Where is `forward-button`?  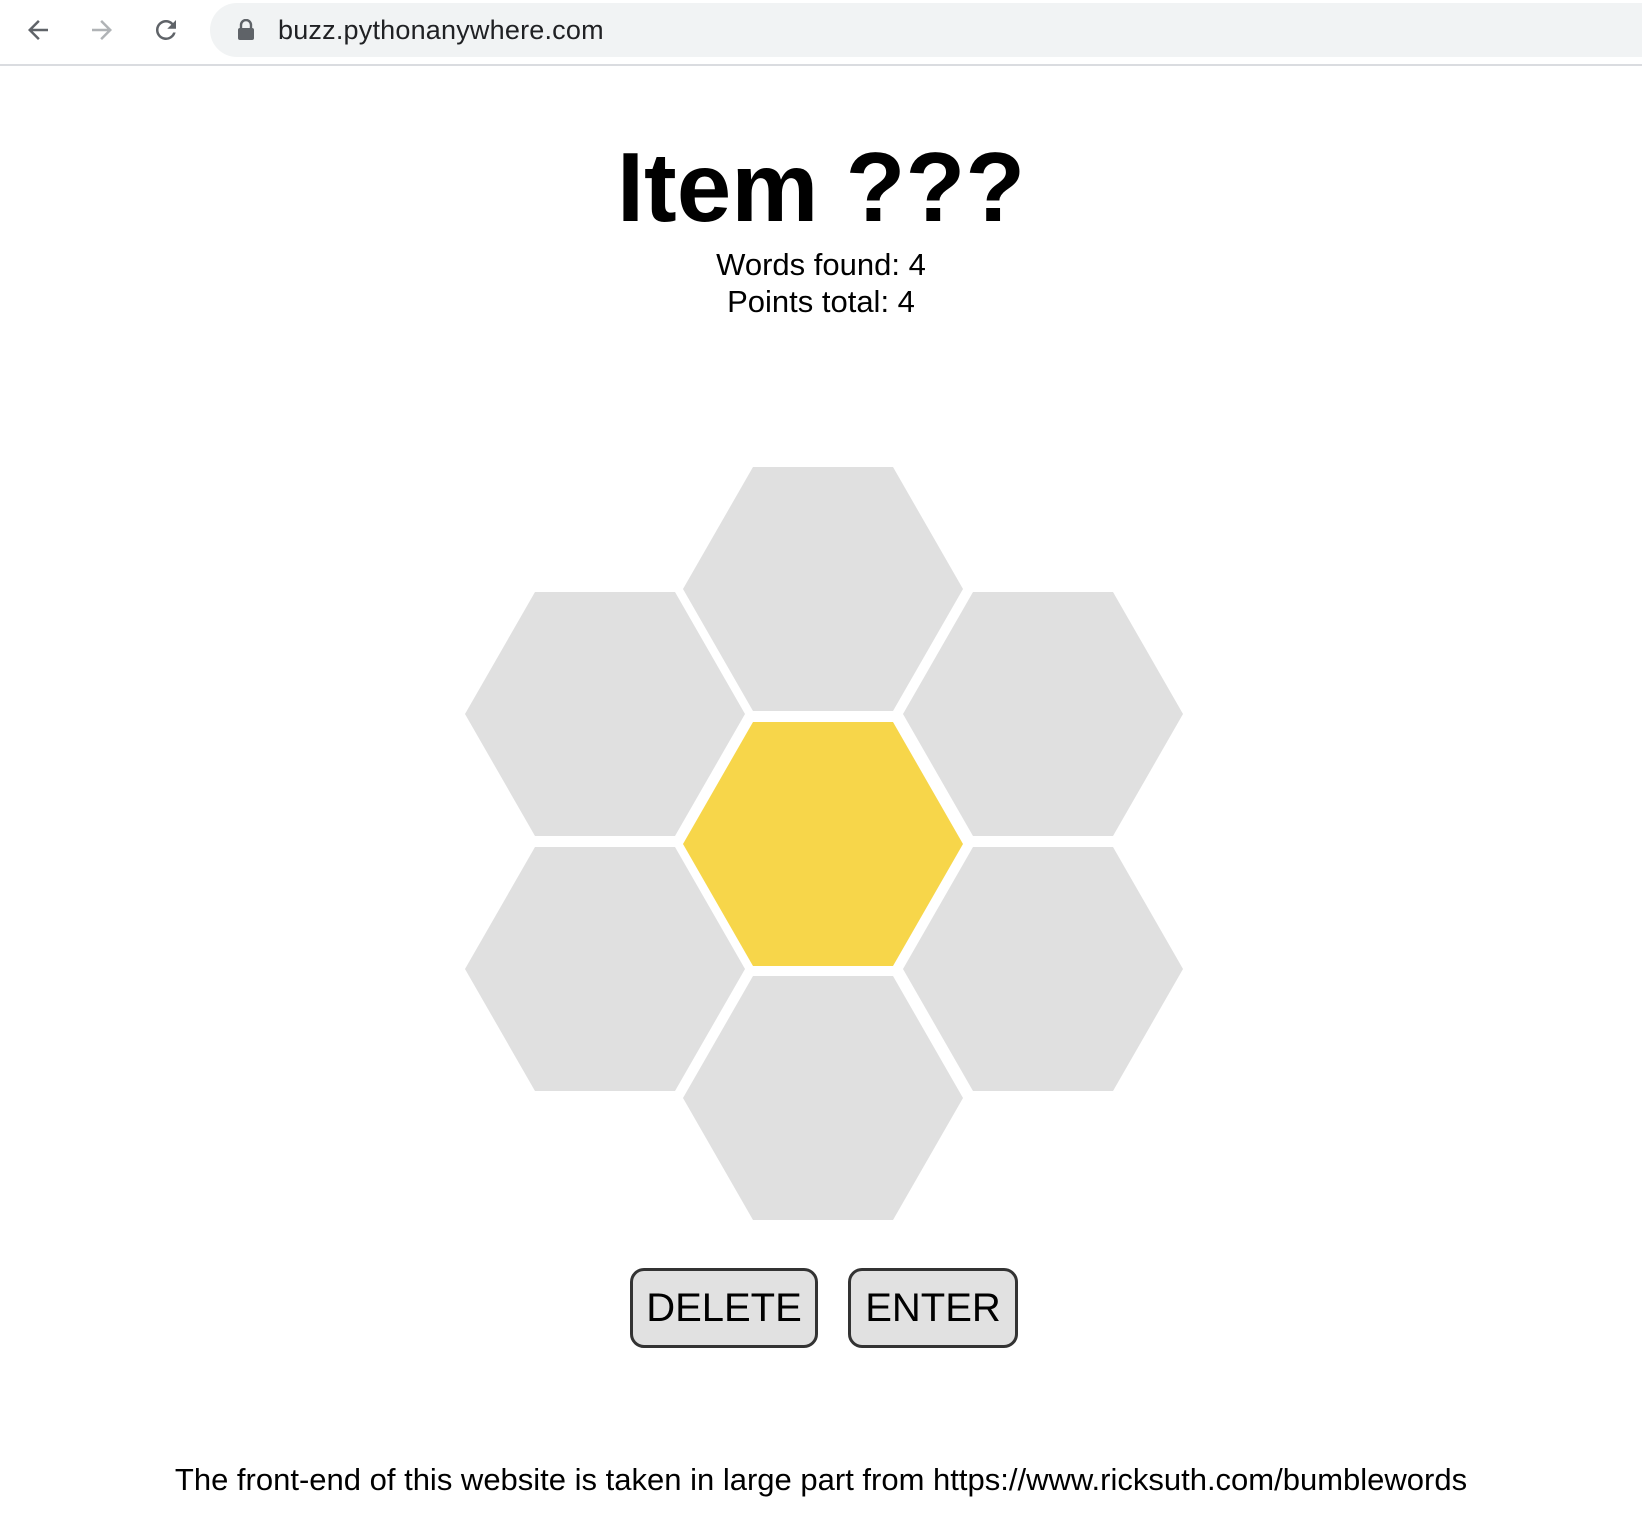 forward-button is located at coordinates (102, 30).